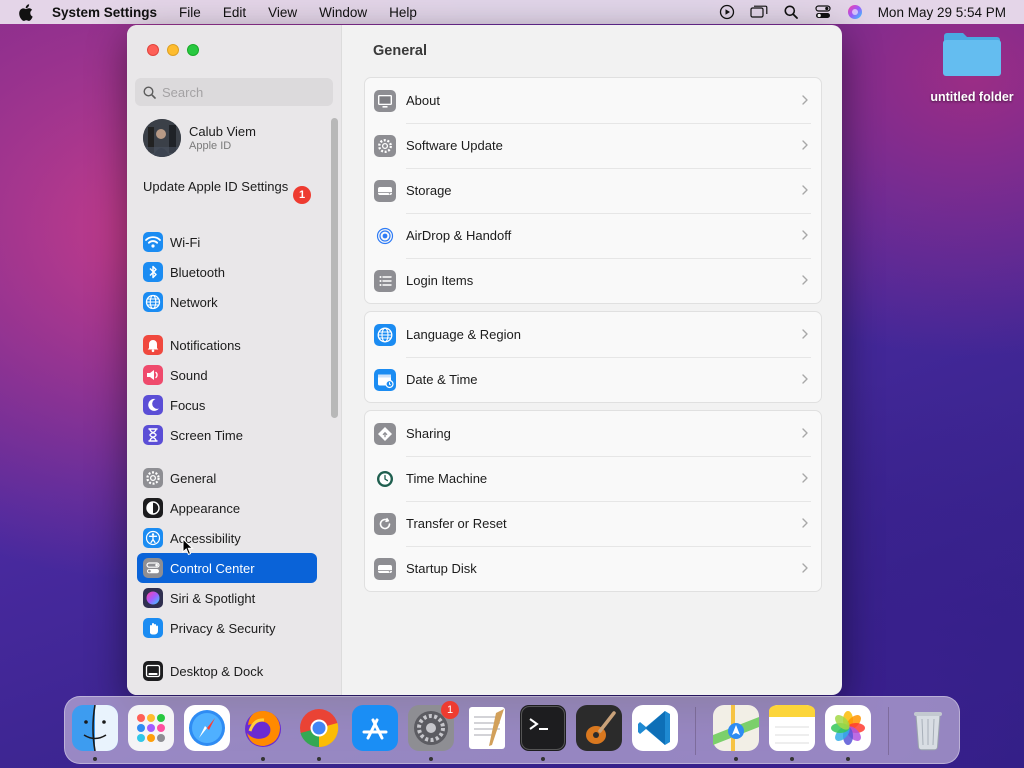 This screenshot has height=768, width=1024. What do you see at coordinates (193, 50) in the screenshot?
I see `zoom-window-button` at bounding box center [193, 50].